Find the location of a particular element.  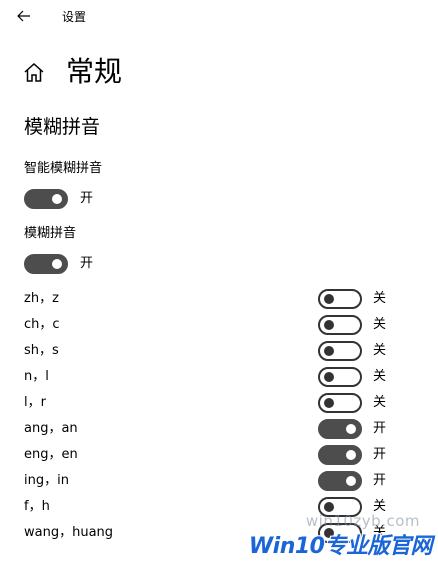

fuzzy-state: 开 is located at coordinates (87, 263).